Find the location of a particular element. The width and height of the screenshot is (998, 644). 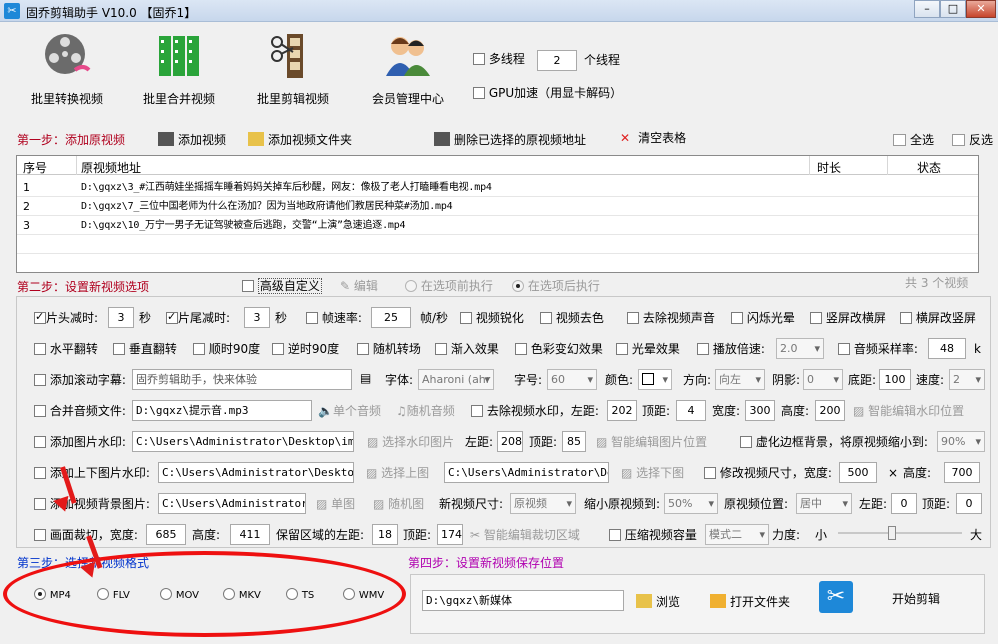

head-cut-check is located at coordinates (40, 317).